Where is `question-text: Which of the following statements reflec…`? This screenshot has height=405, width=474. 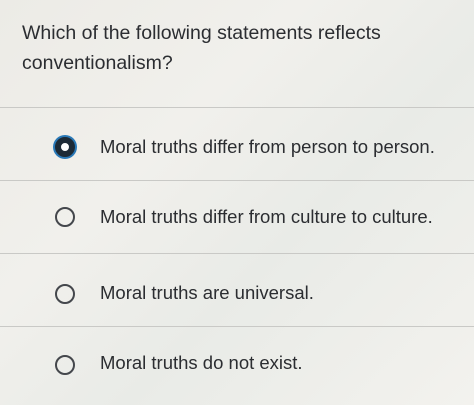 question-text: Which of the following statements reflec… is located at coordinates (201, 48).